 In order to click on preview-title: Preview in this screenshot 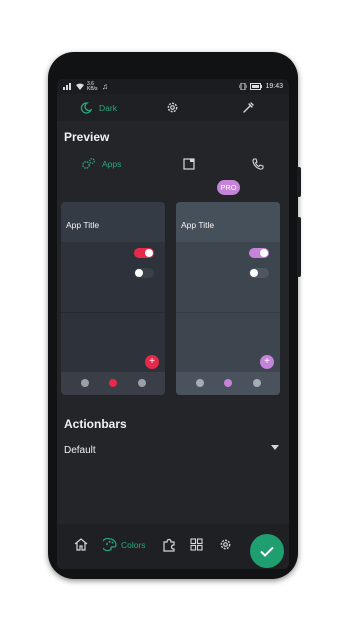, I will do `click(87, 137)`.